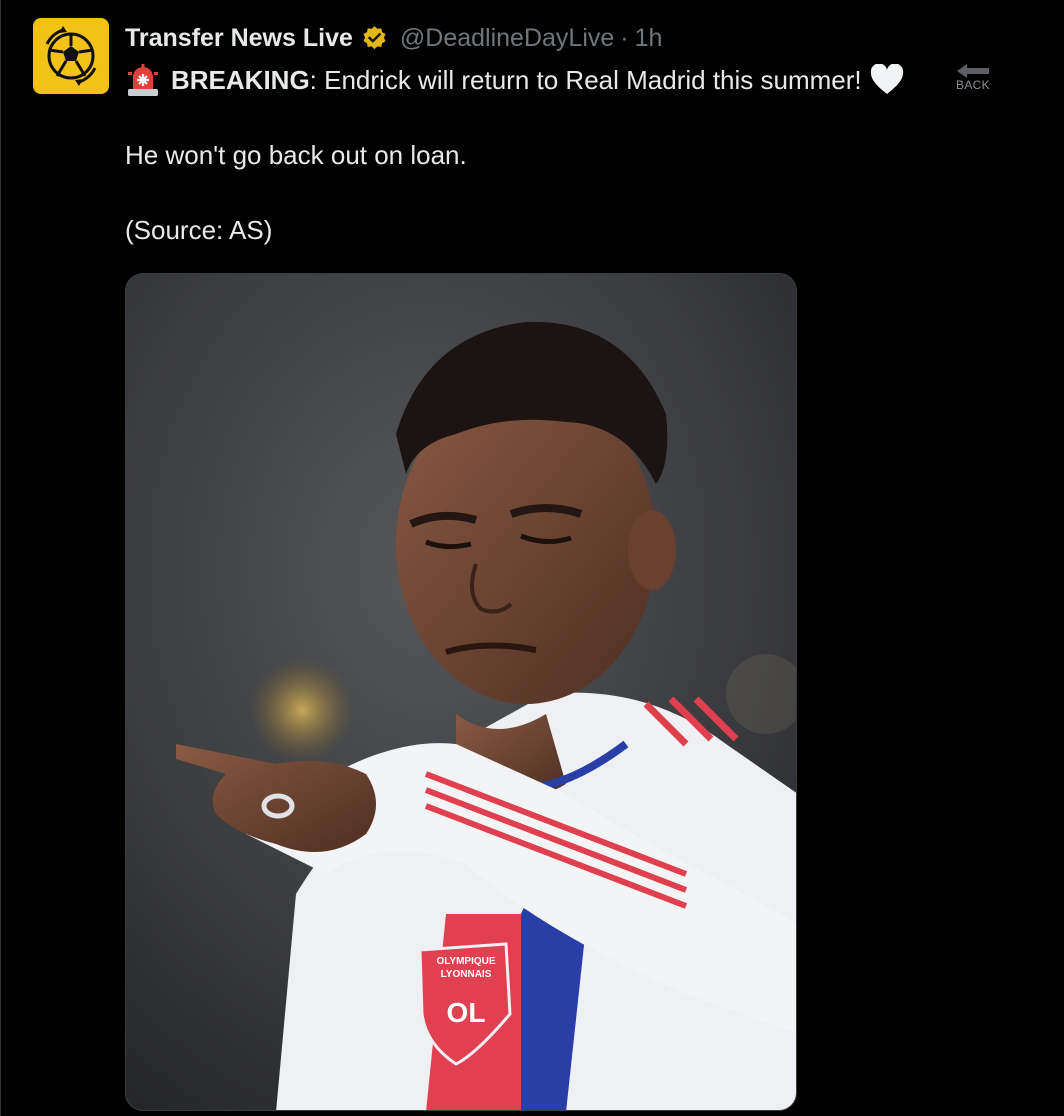 This screenshot has width=1064, height=1116. Describe the element at coordinates (466, 1012) in the screenshot. I see `crest-monogram: OL` at that location.